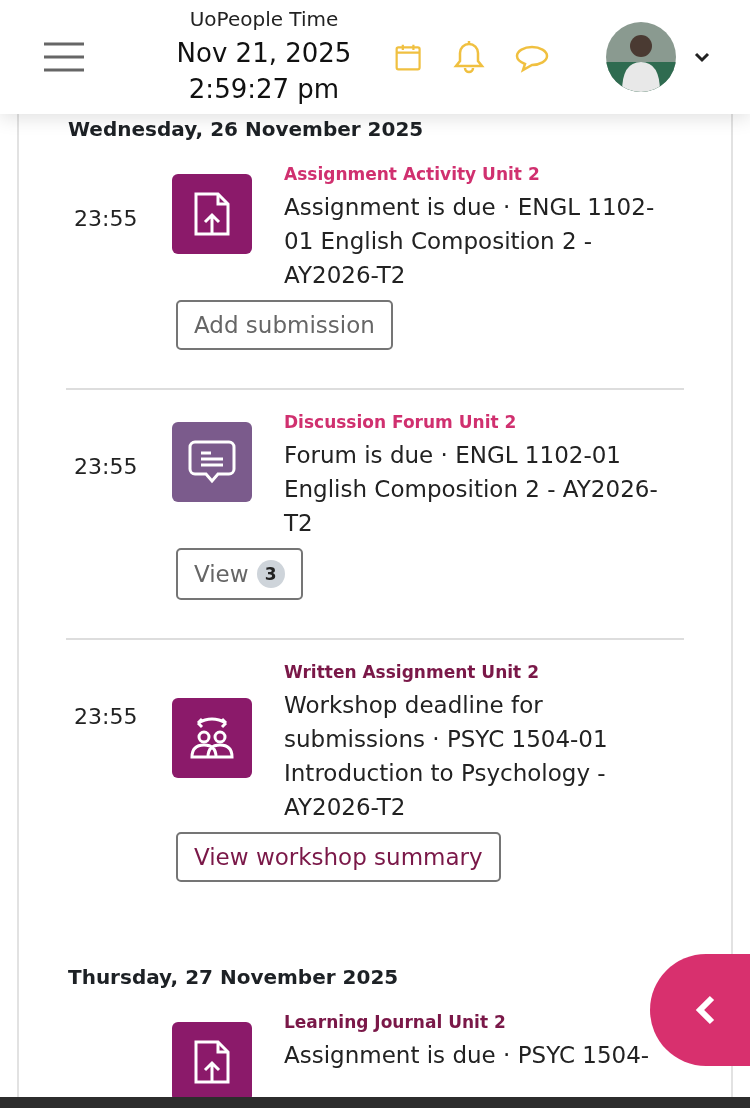  What do you see at coordinates (467, 1055) in the screenshot?
I see `event-description: Assignment is due · PSYC 1504-` at bounding box center [467, 1055].